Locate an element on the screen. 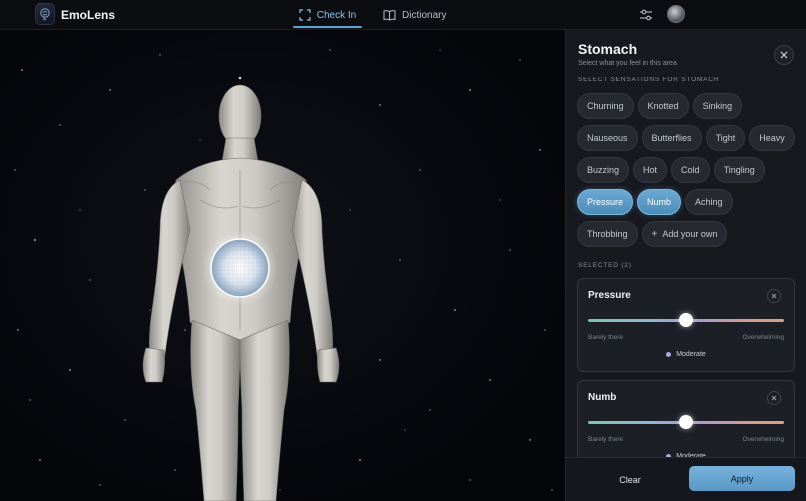  panel-subtitle: Select what you feel in this area is located at coordinates (627, 63).